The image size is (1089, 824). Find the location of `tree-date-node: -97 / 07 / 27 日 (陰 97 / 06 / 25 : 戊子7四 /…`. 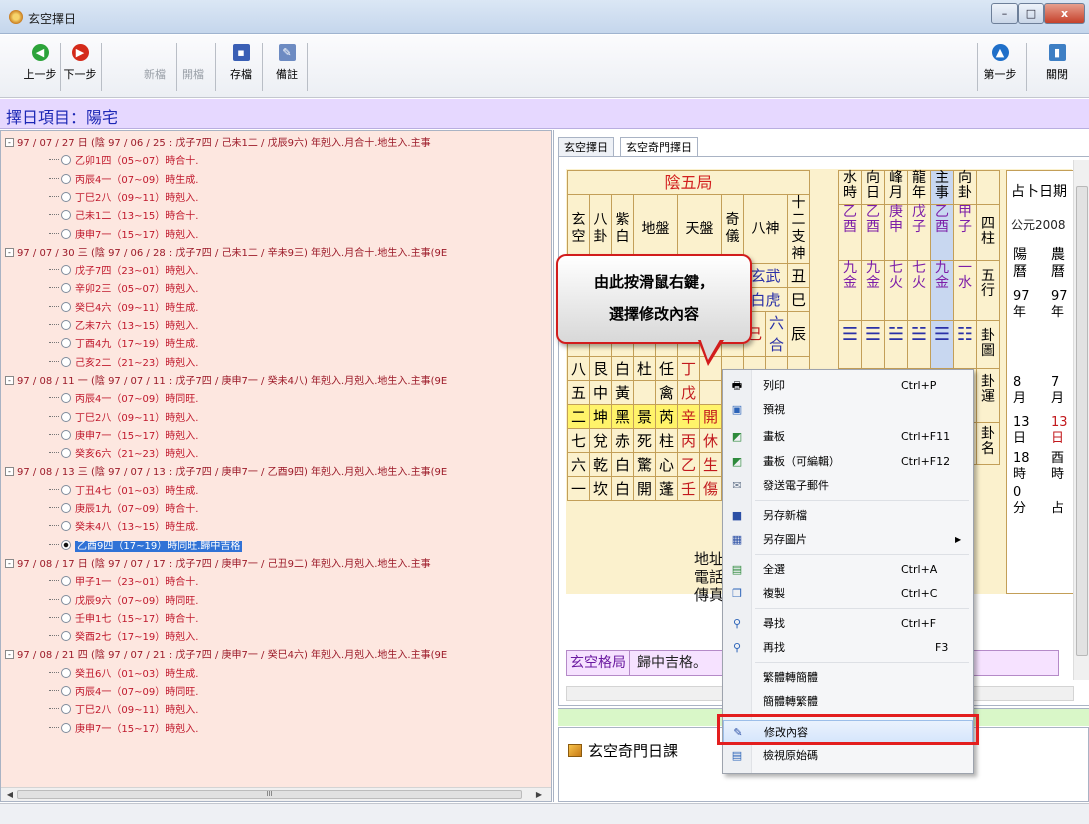

tree-date-node: -97 / 07 / 27 日 (陰 97 / 06 / 25 : 戊子7四 /… is located at coordinates (216, 144).